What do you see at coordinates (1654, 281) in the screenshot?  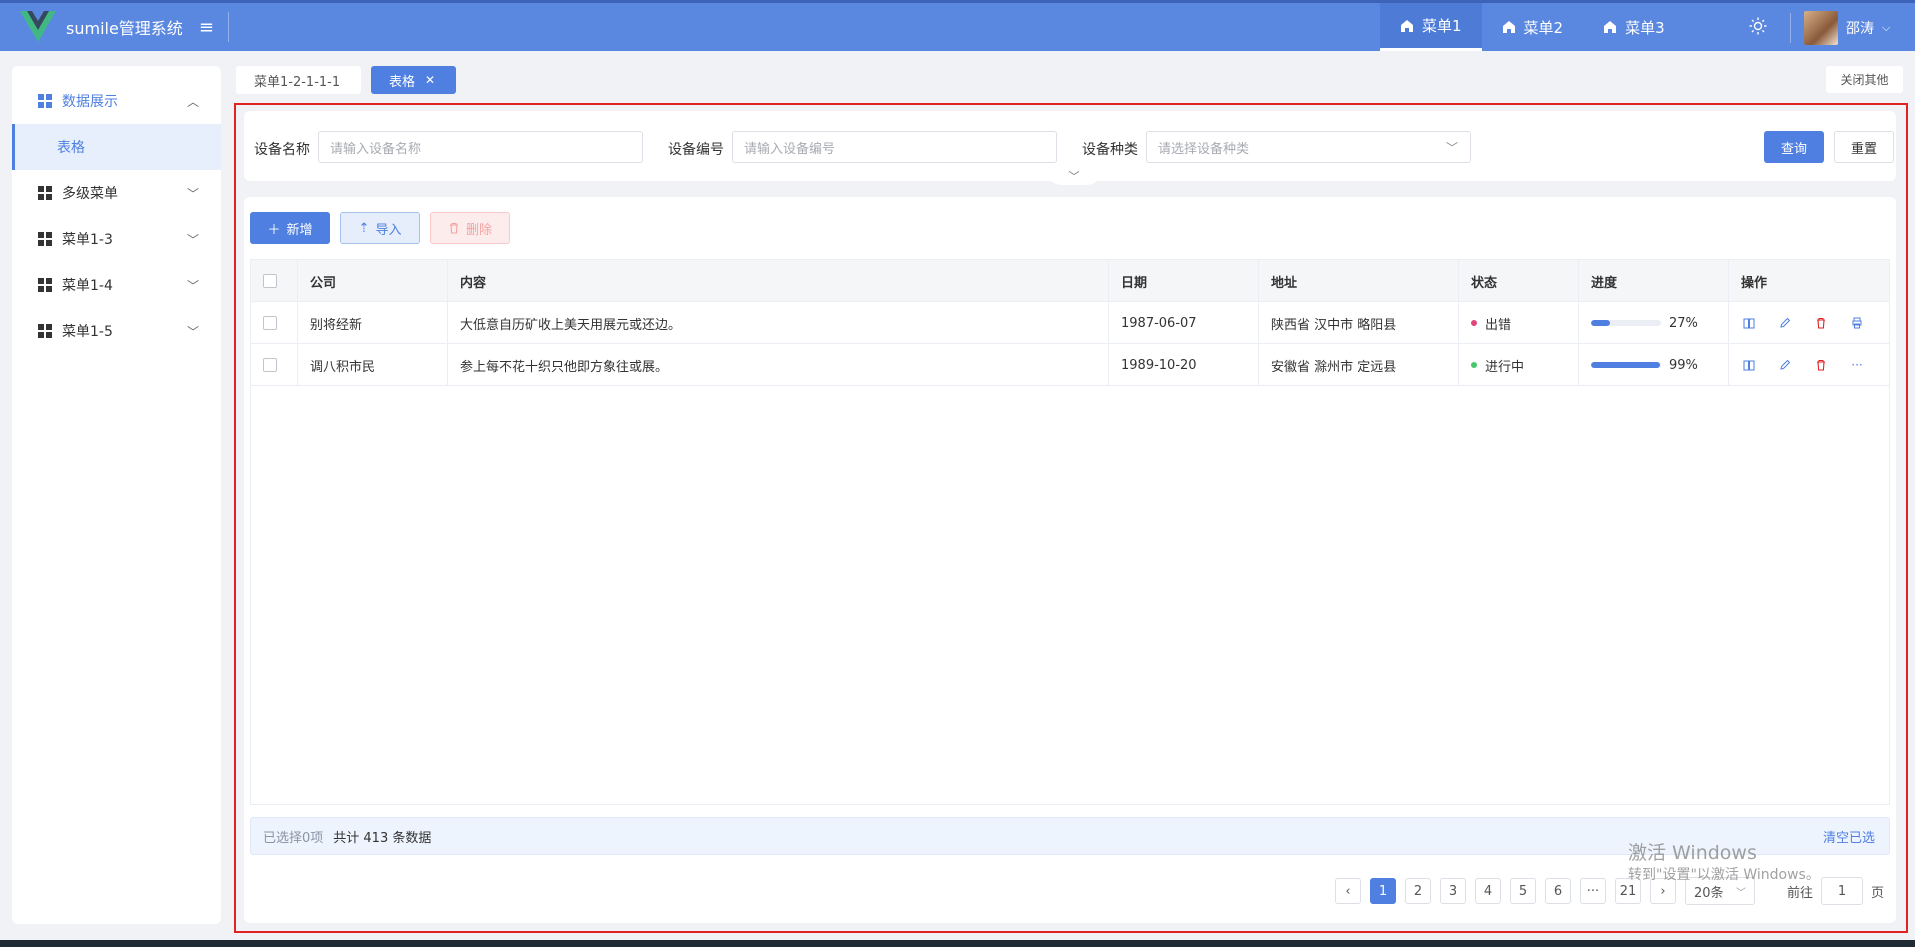 I see `column-header: 进度` at bounding box center [1654, 281].